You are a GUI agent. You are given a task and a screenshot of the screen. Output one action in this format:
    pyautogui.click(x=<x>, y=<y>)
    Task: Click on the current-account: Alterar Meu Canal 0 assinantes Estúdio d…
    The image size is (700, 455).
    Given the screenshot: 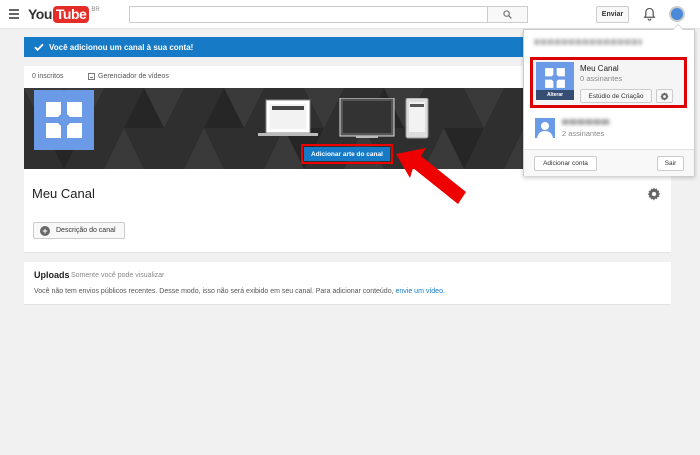 What is the action you would take?
    pyautogui.click(x=608, y=82)
    